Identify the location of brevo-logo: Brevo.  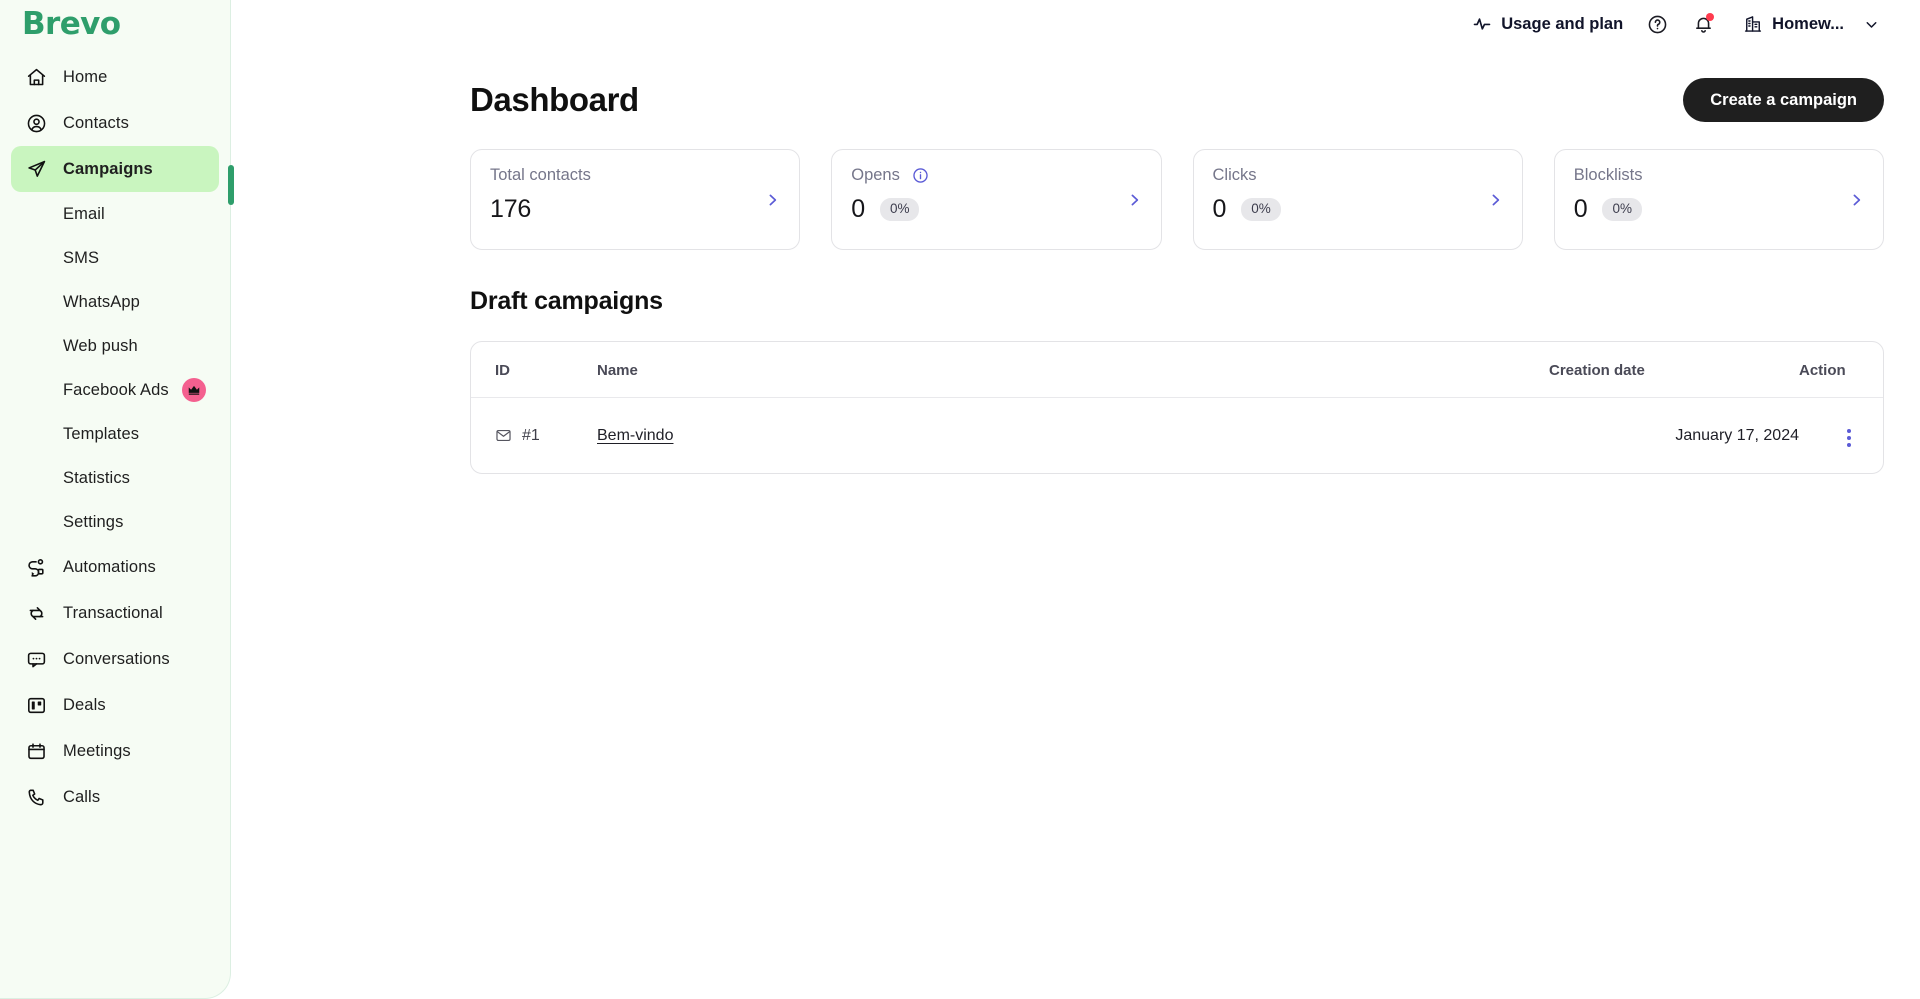
(71, 24).